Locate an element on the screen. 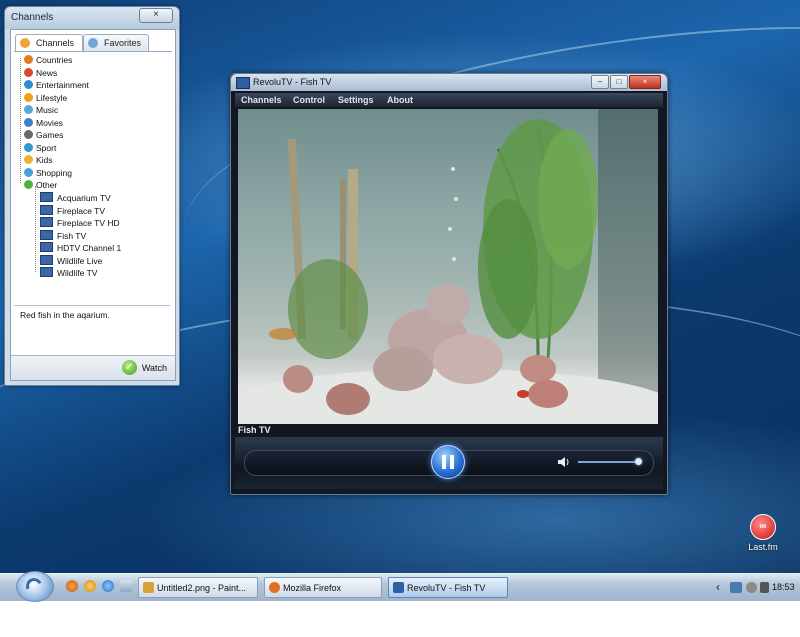 The height and width of the screenshot is (637, 800). paint-icon is located at coordinates (148, 587).